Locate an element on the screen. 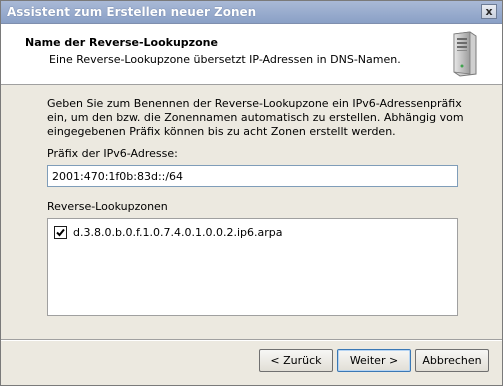 The image size is (503, 386). title-bar: Assistent zum Erstellen neuer Zonen x is located at coordinates (251, 12).